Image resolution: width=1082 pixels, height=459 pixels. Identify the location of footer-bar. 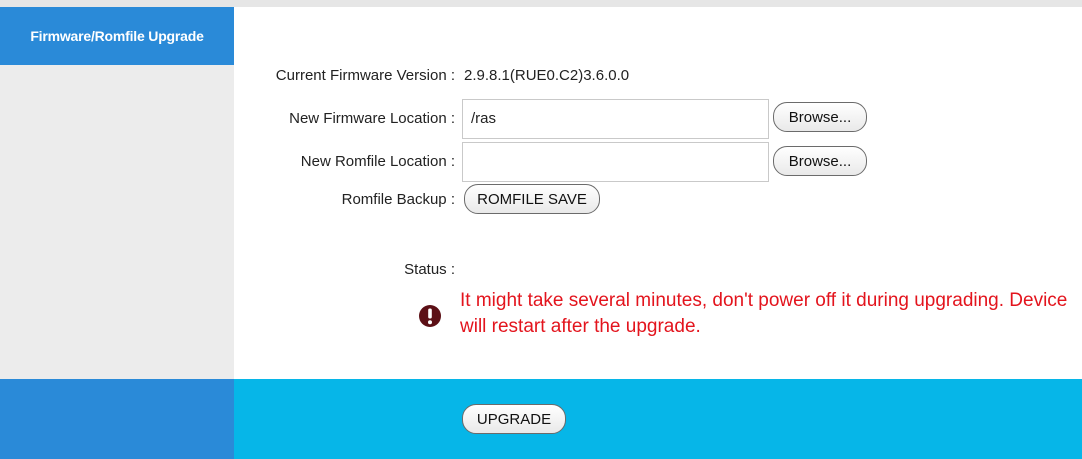
(658, 419).